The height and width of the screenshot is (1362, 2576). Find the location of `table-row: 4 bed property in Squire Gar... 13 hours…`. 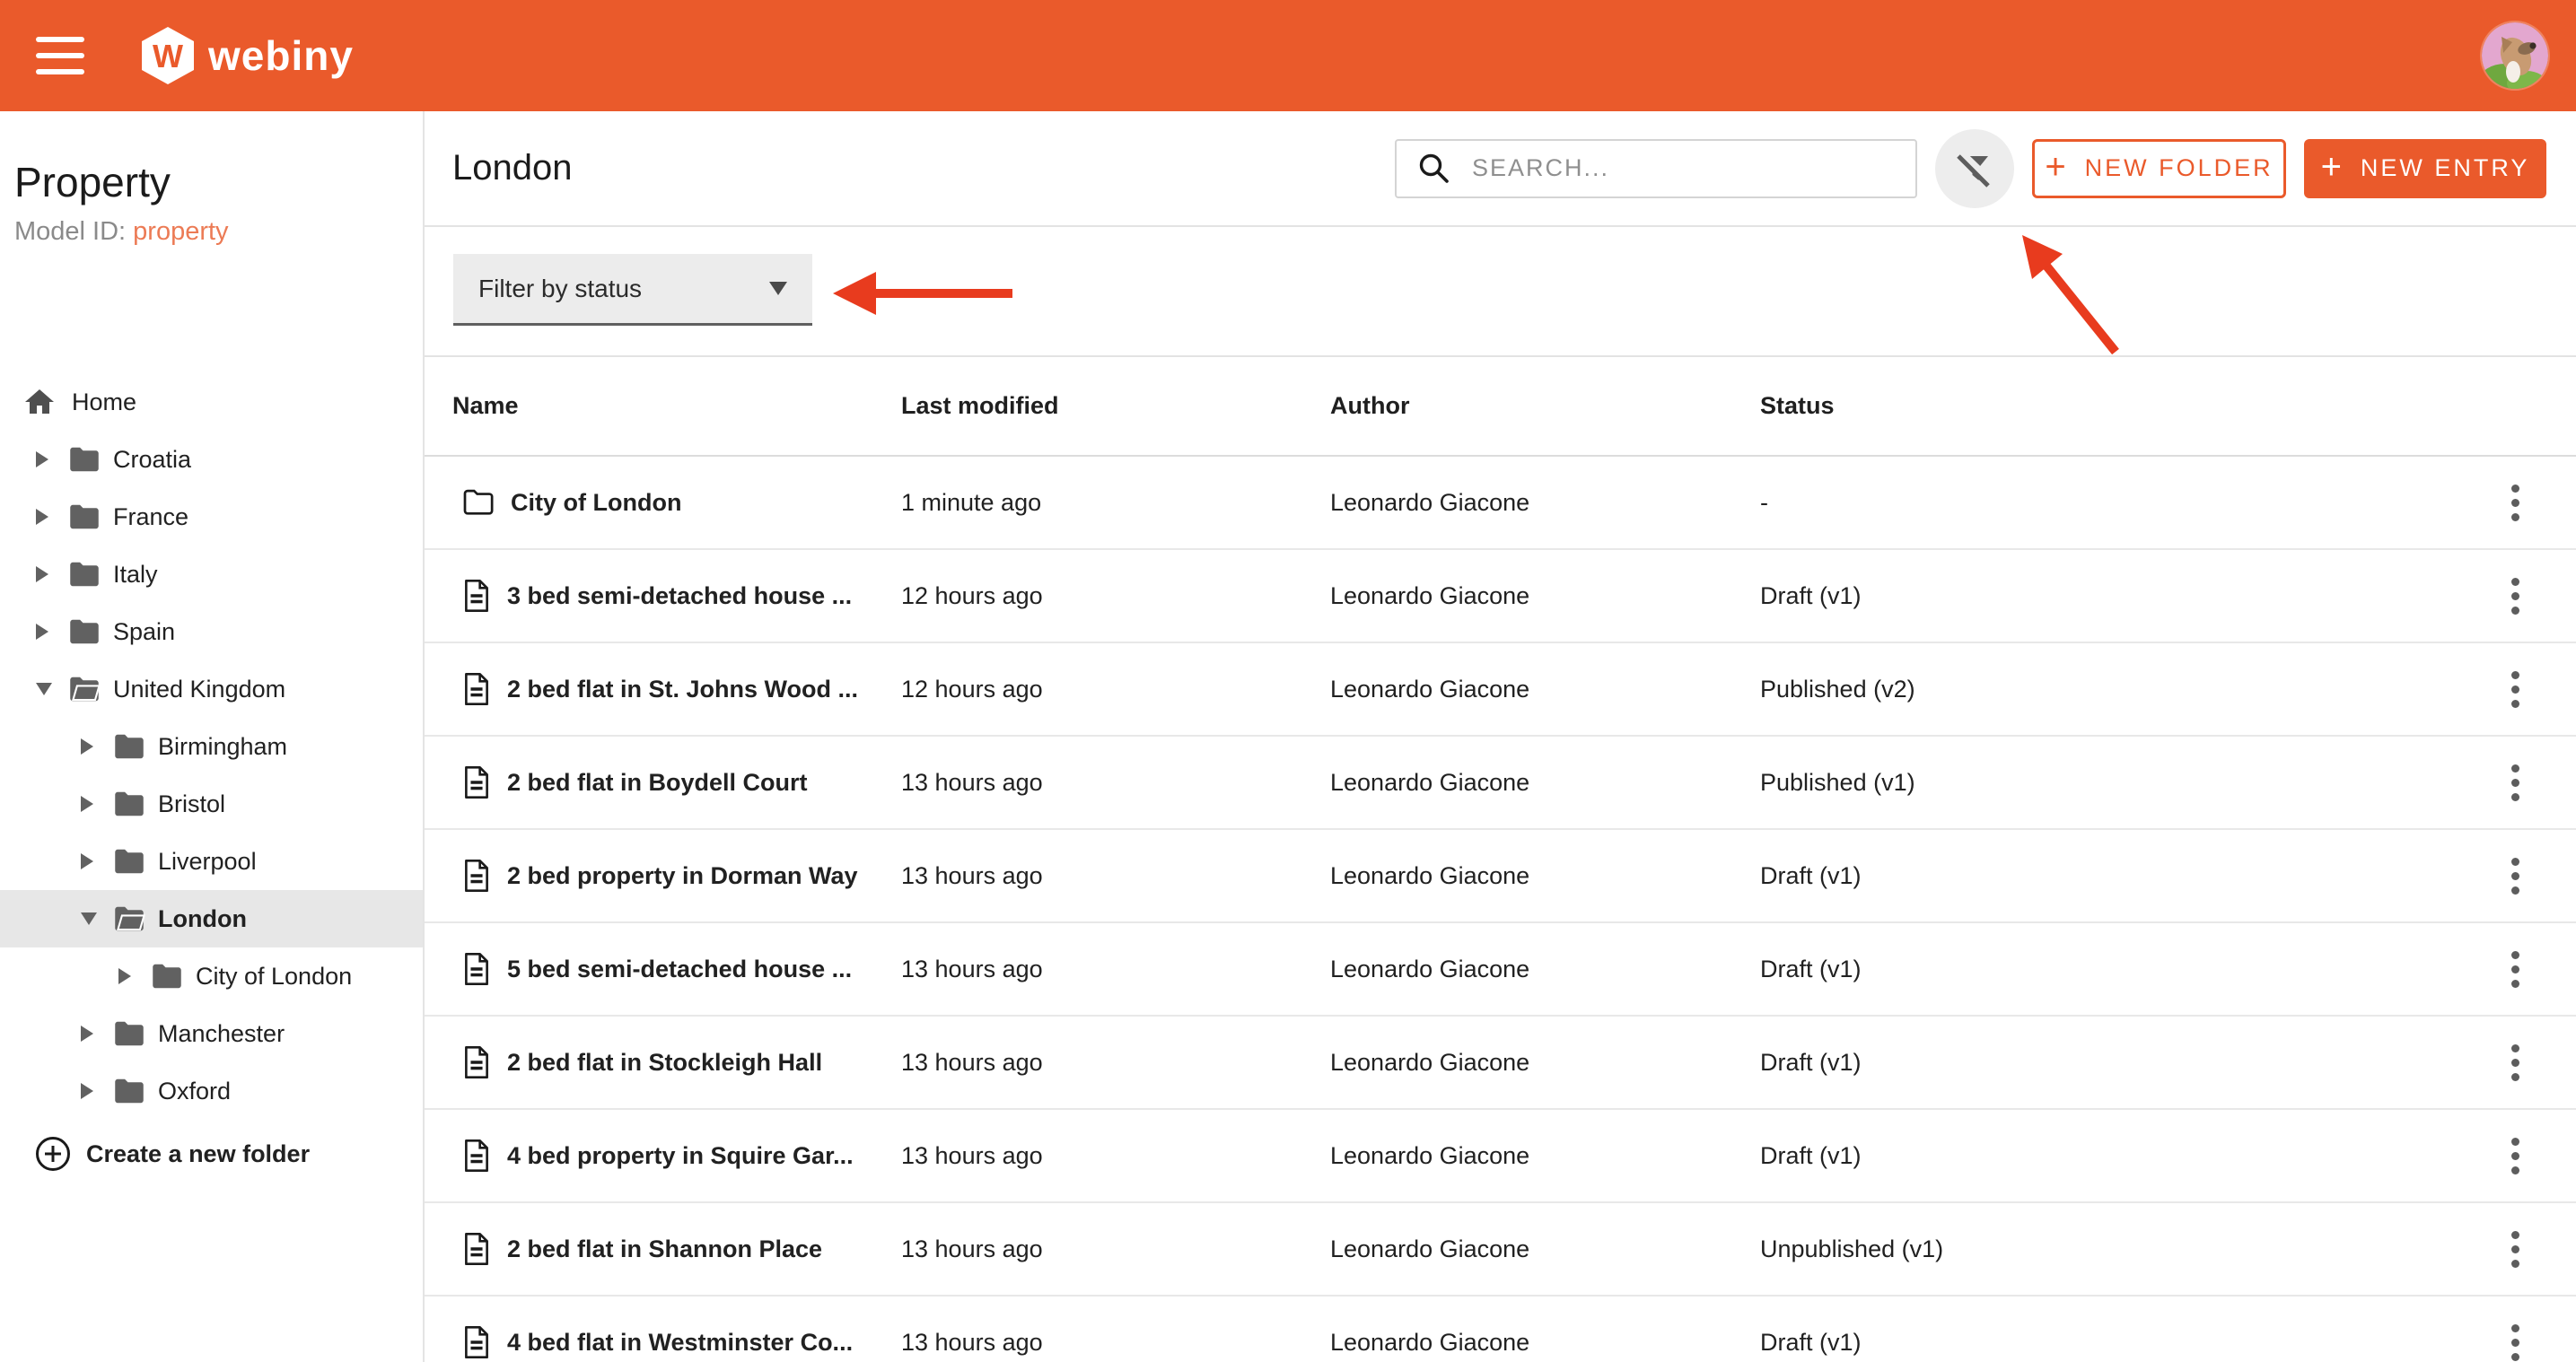

table-row: 4 bed property in Squire Gar... 13 hours… is located at coordinates (1500, 1157).